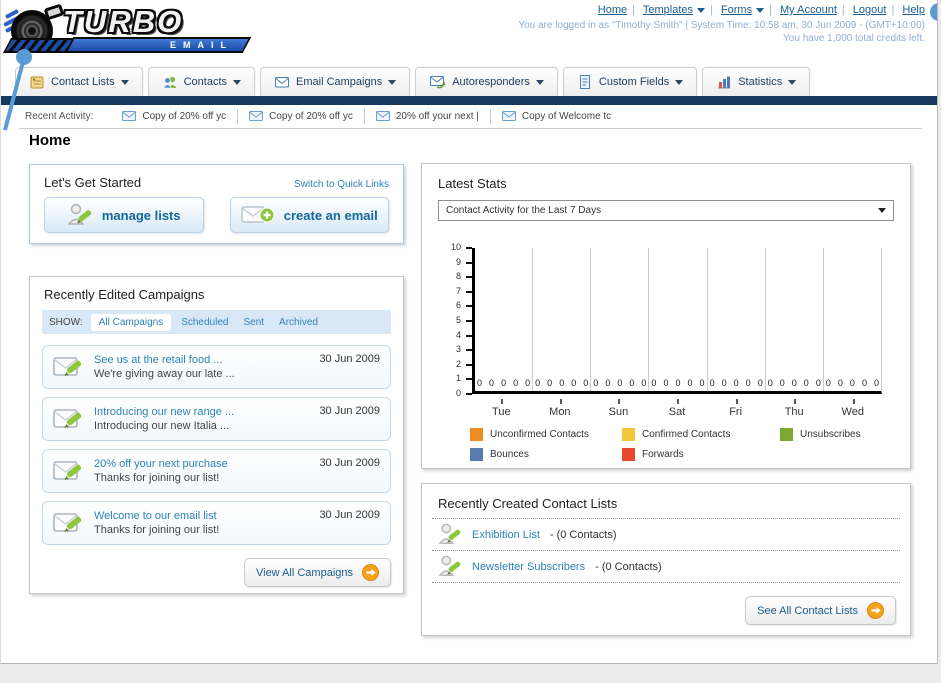 Image resolution: width=941 pixels, height=683 pixels. Describe the element at coordinates (677, 321) in the screenshot. I see `plot-area: 00000000000000000000000000000000000` at that location.